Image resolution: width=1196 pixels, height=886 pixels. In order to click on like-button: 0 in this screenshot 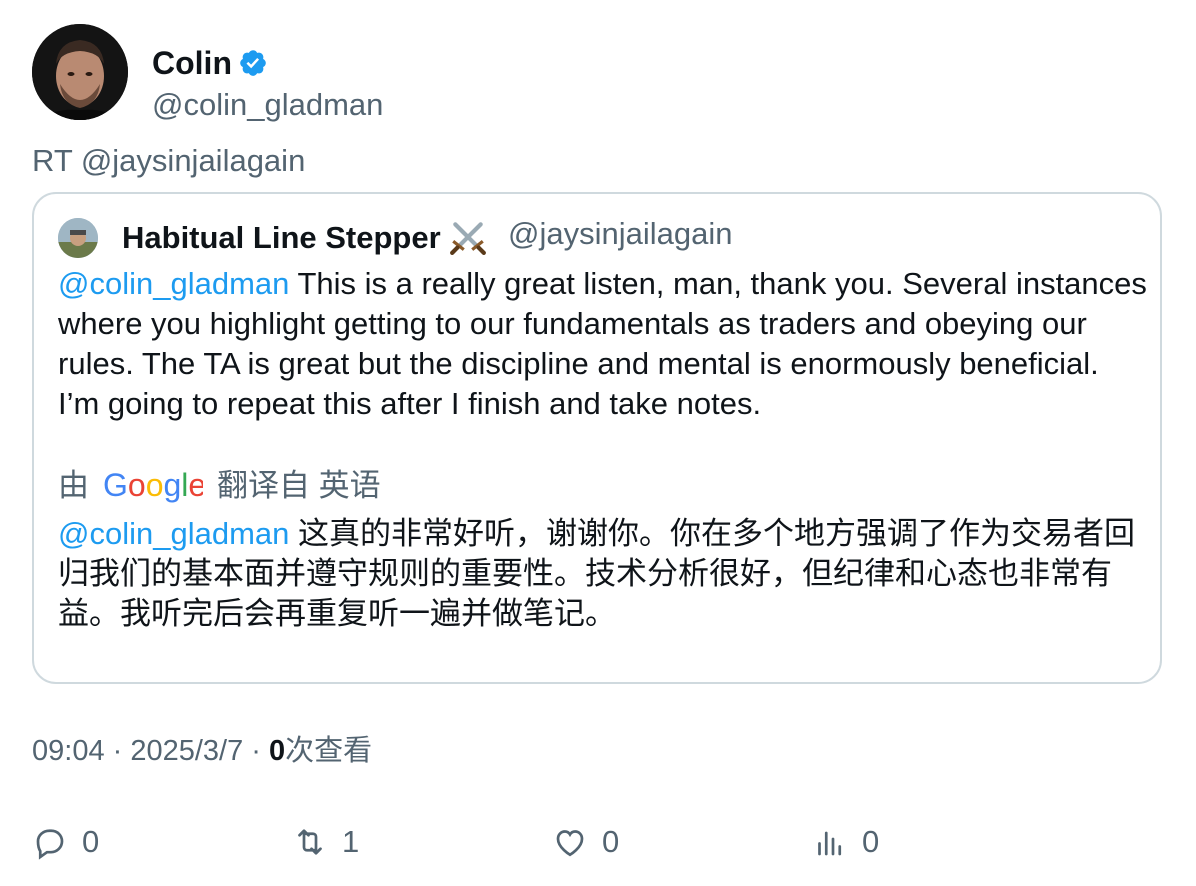, I will do `click(585, 842)`.